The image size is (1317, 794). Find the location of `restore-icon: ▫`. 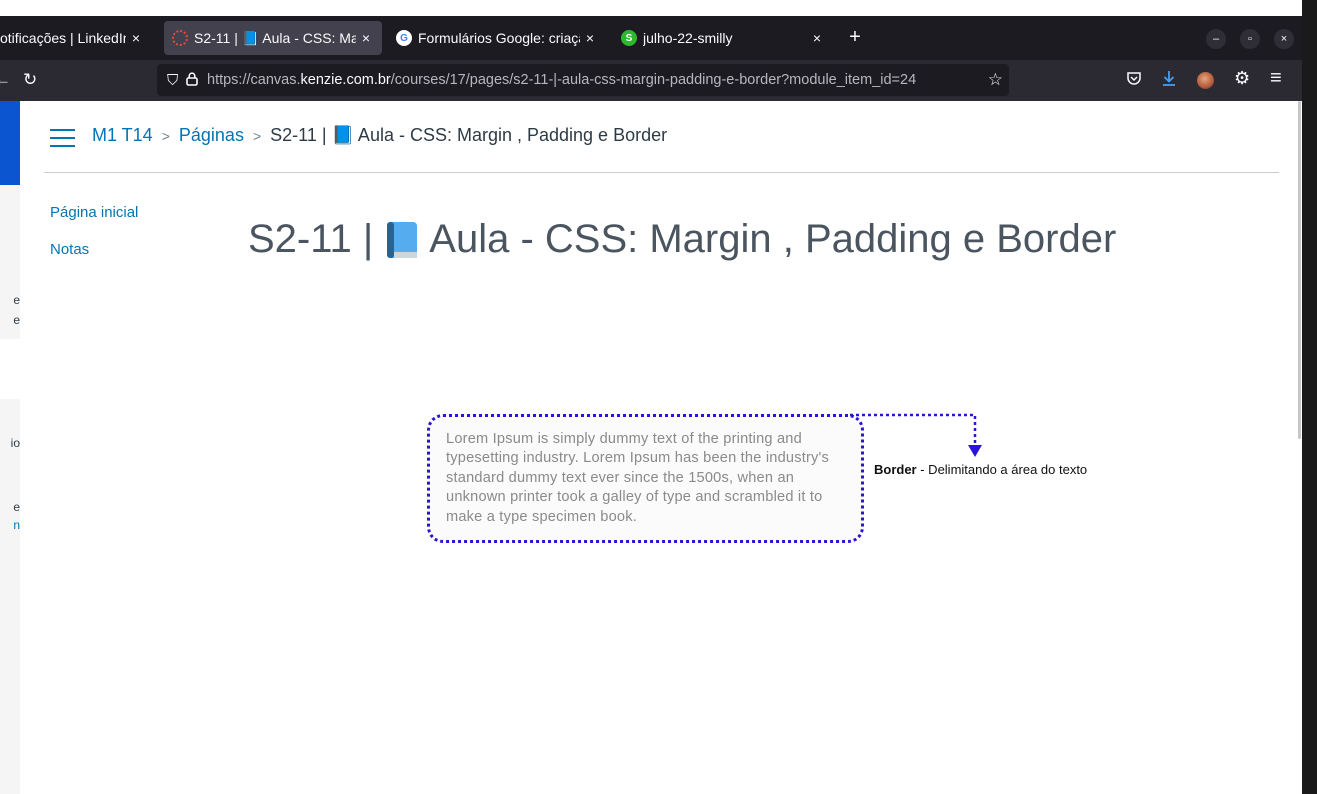

restore-icon: ▫ is located at coordinates (1250, 39).